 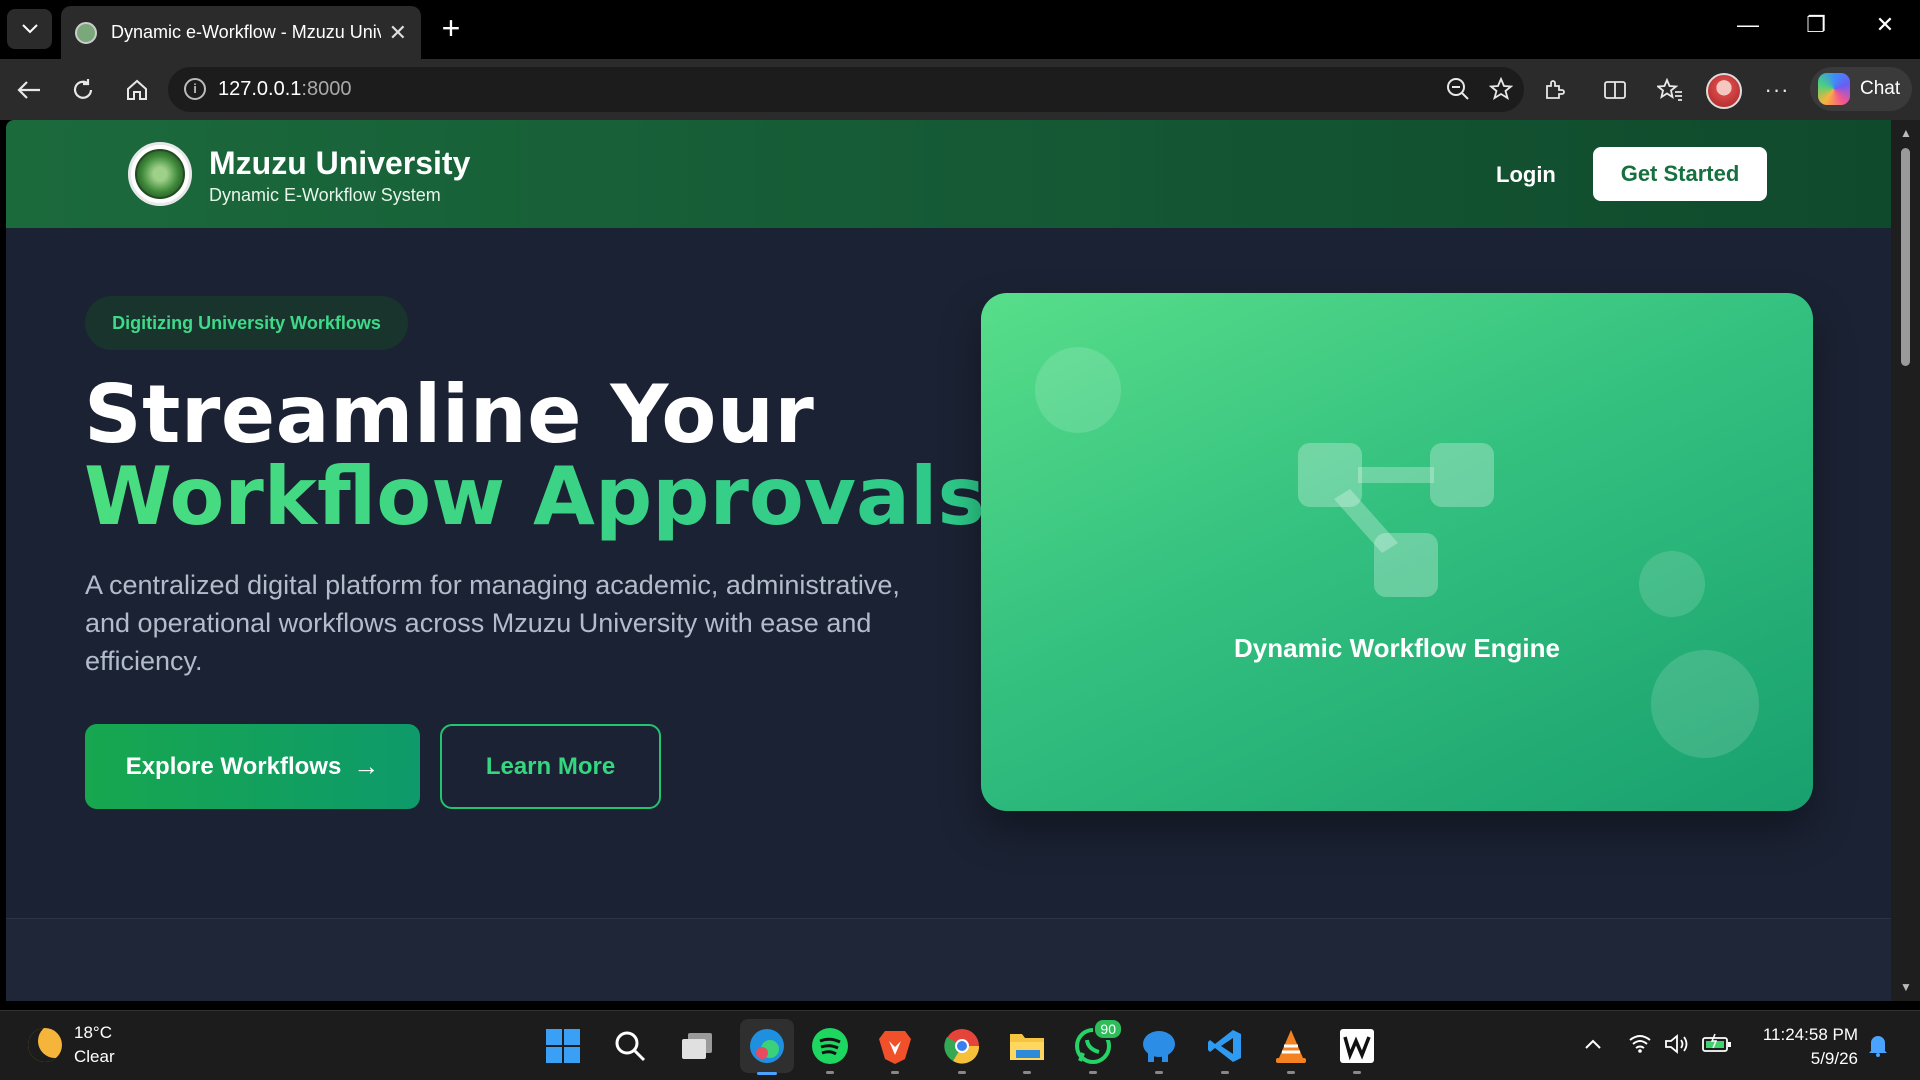 I want to click on task-view-icon, so click(x=697, y=1046).